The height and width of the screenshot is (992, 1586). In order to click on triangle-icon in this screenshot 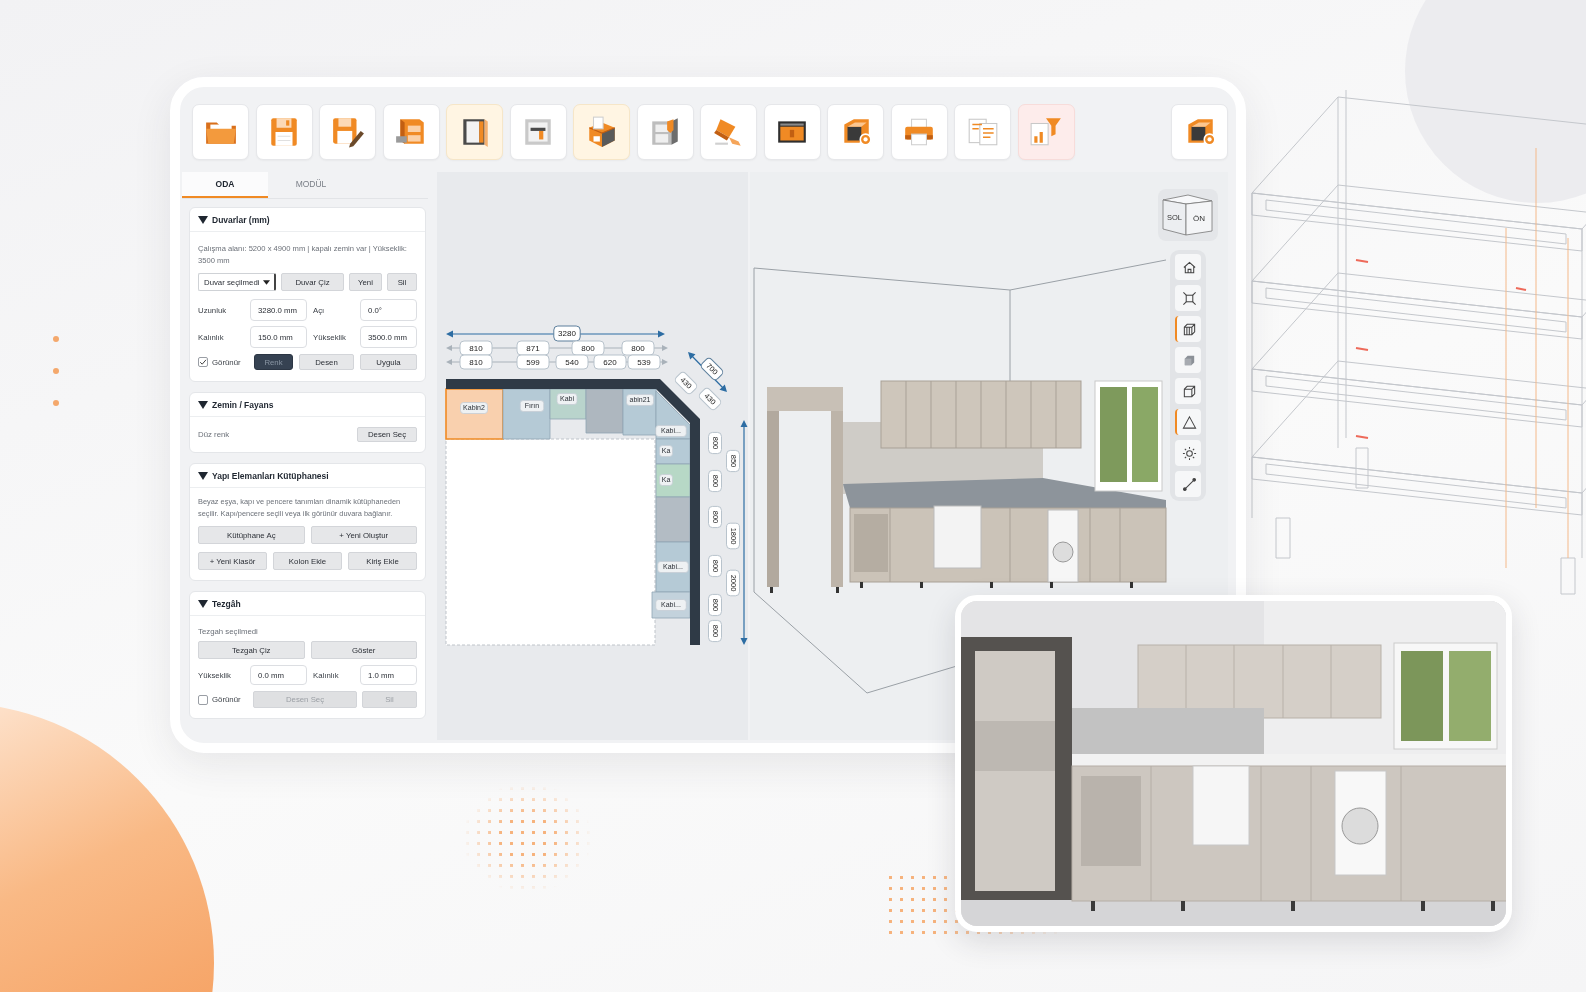, I will do `click(1189, 422)`.